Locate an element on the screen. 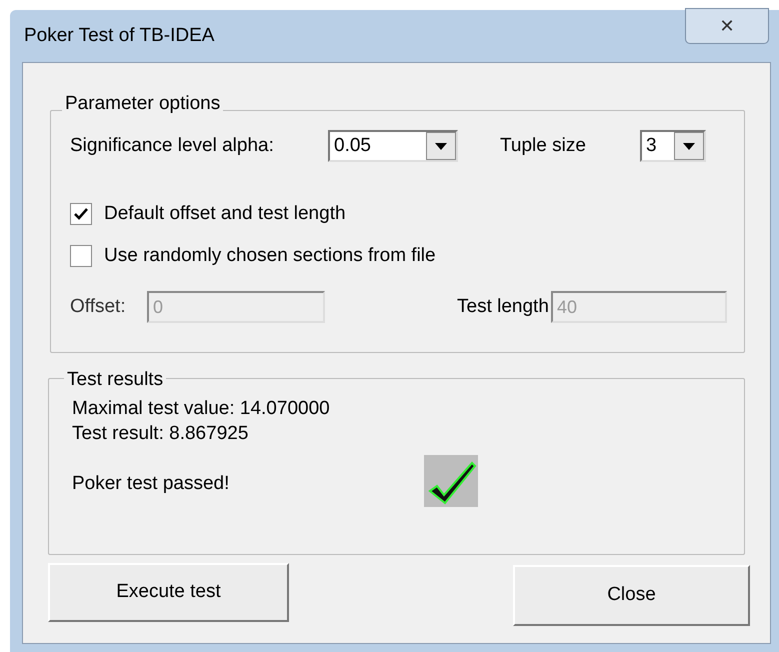 The image size is (779, 652). test-length-label: Test length is located at coordinates (503, 306).